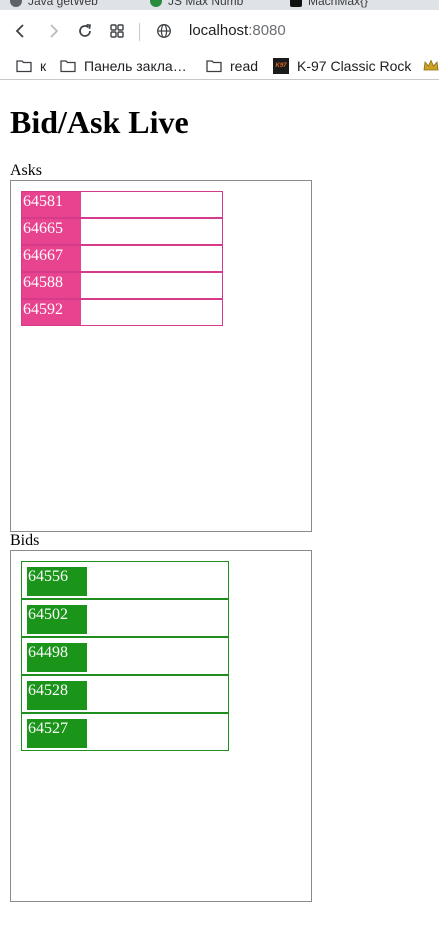 This screenshot has height=933, width=439. I want to click on url-host: localhost, so click(219, 30).